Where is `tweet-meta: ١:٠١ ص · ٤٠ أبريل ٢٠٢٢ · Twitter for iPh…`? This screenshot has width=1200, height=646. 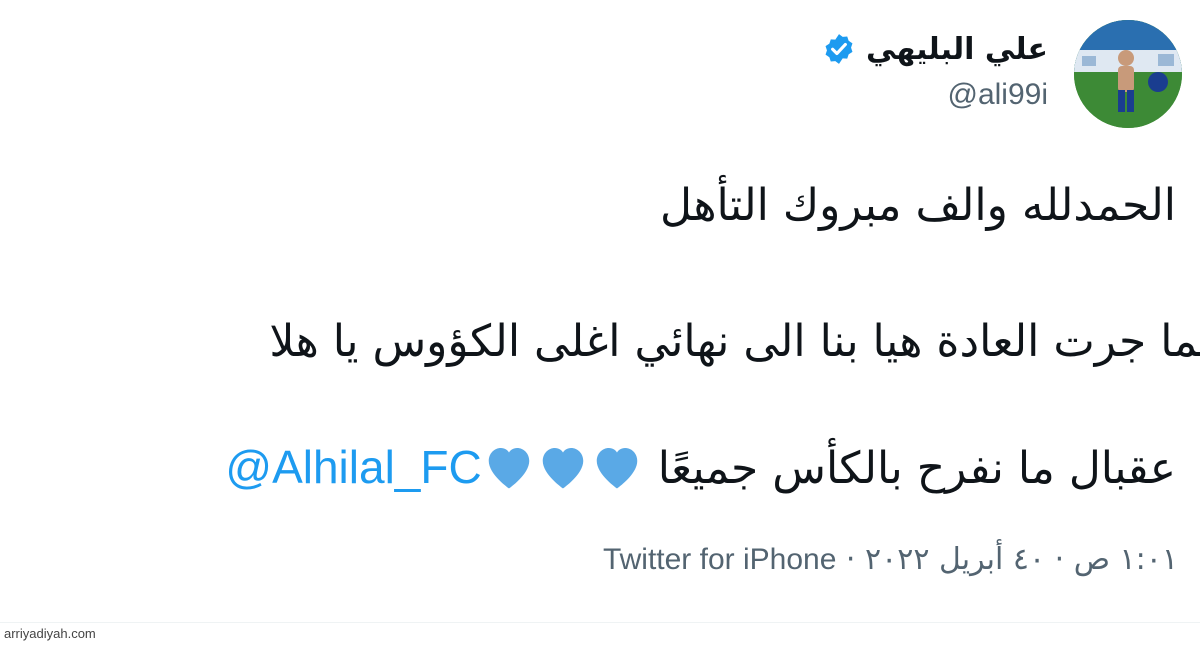
tweet-meta: ١:٠١ ص · ٤٠ أبريل ٢٠٢٢ · Twitter for iPh… is located at coordinates (890, 559).